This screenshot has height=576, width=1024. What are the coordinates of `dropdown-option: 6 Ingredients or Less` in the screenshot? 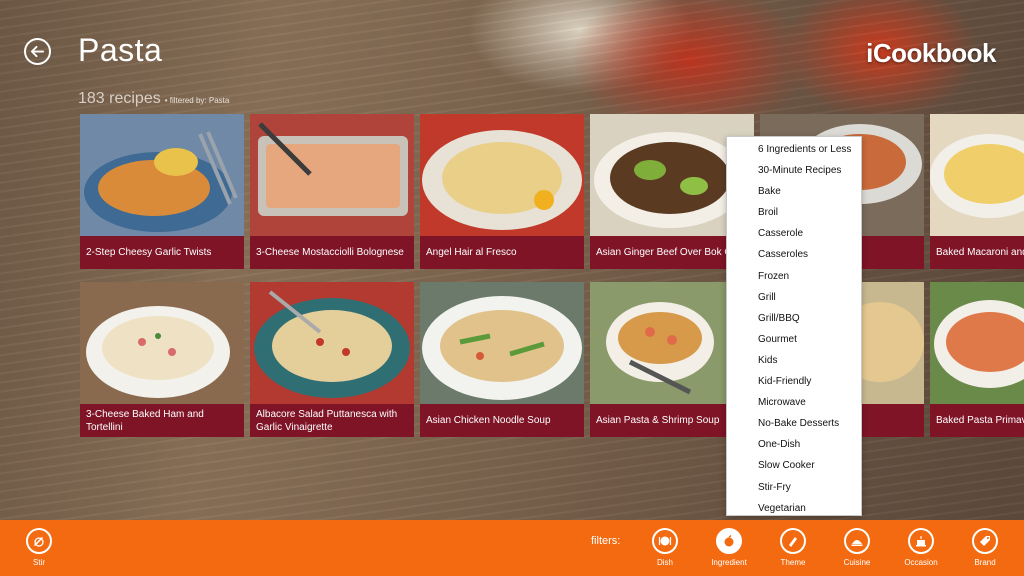 It's located at (794, 149).